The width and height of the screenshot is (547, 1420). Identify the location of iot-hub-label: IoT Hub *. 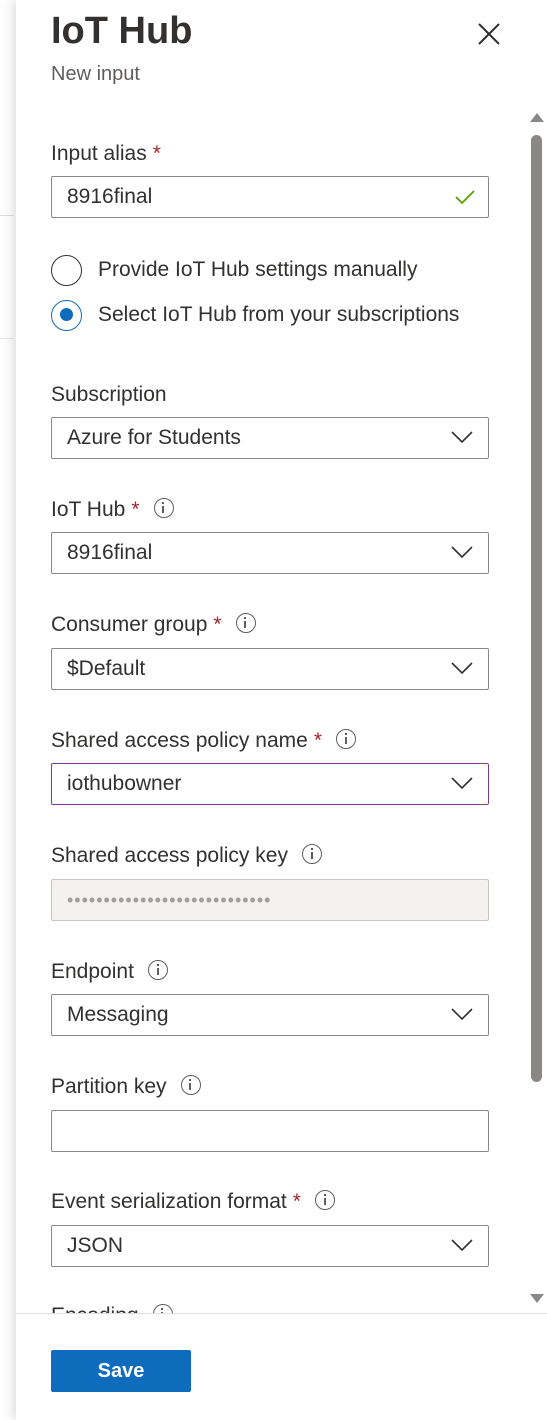
(112, 510).